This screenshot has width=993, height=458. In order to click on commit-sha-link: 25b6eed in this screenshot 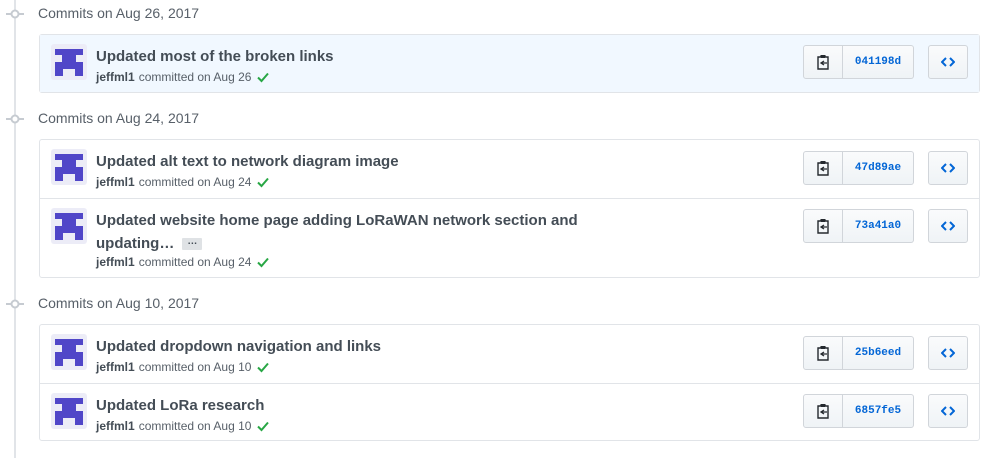, I will do `click(878, 353)`.